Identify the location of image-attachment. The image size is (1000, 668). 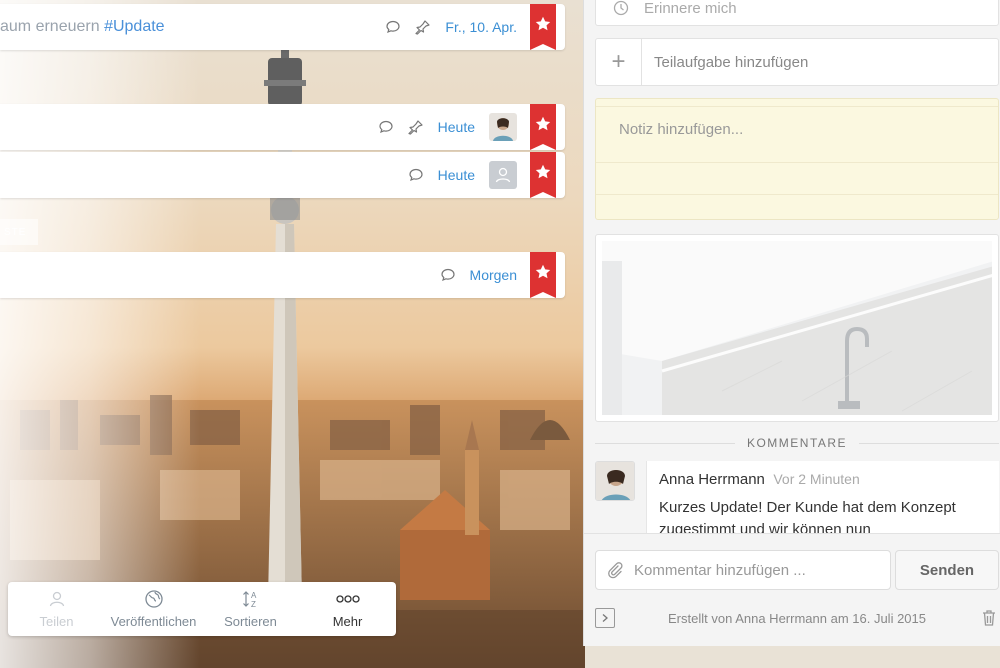
(797, 328).